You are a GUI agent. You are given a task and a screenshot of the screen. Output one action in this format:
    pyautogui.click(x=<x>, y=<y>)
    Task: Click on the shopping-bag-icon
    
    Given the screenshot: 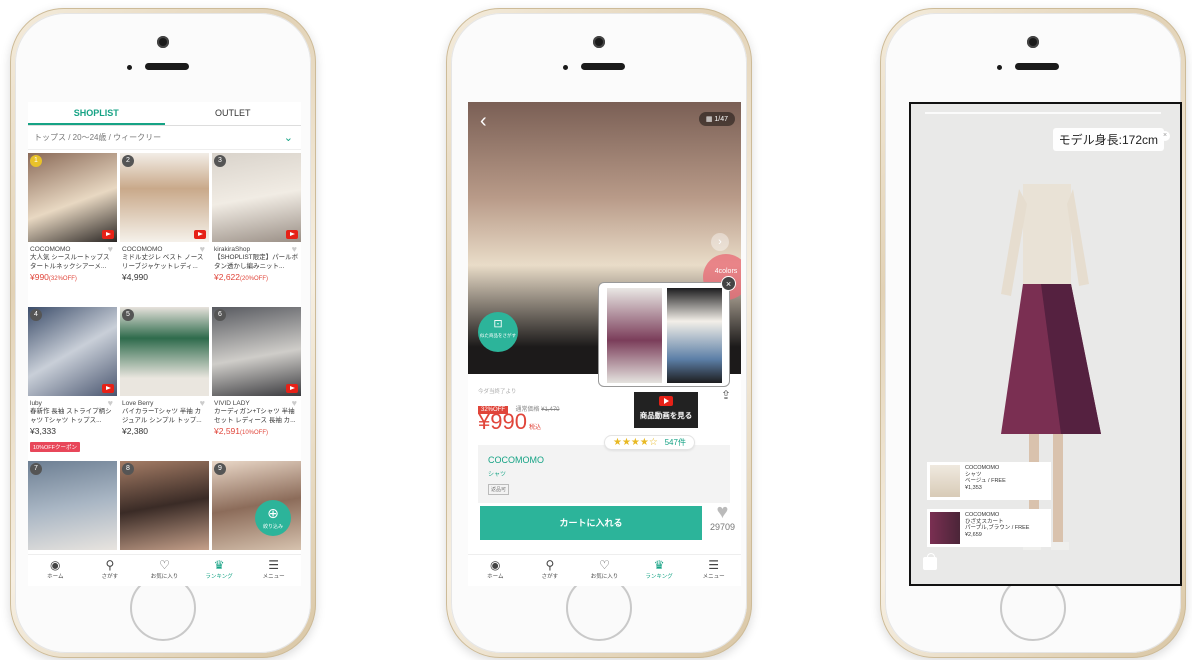 What is the action you would take?
    pyautogui.click(x=930, y=561)
    